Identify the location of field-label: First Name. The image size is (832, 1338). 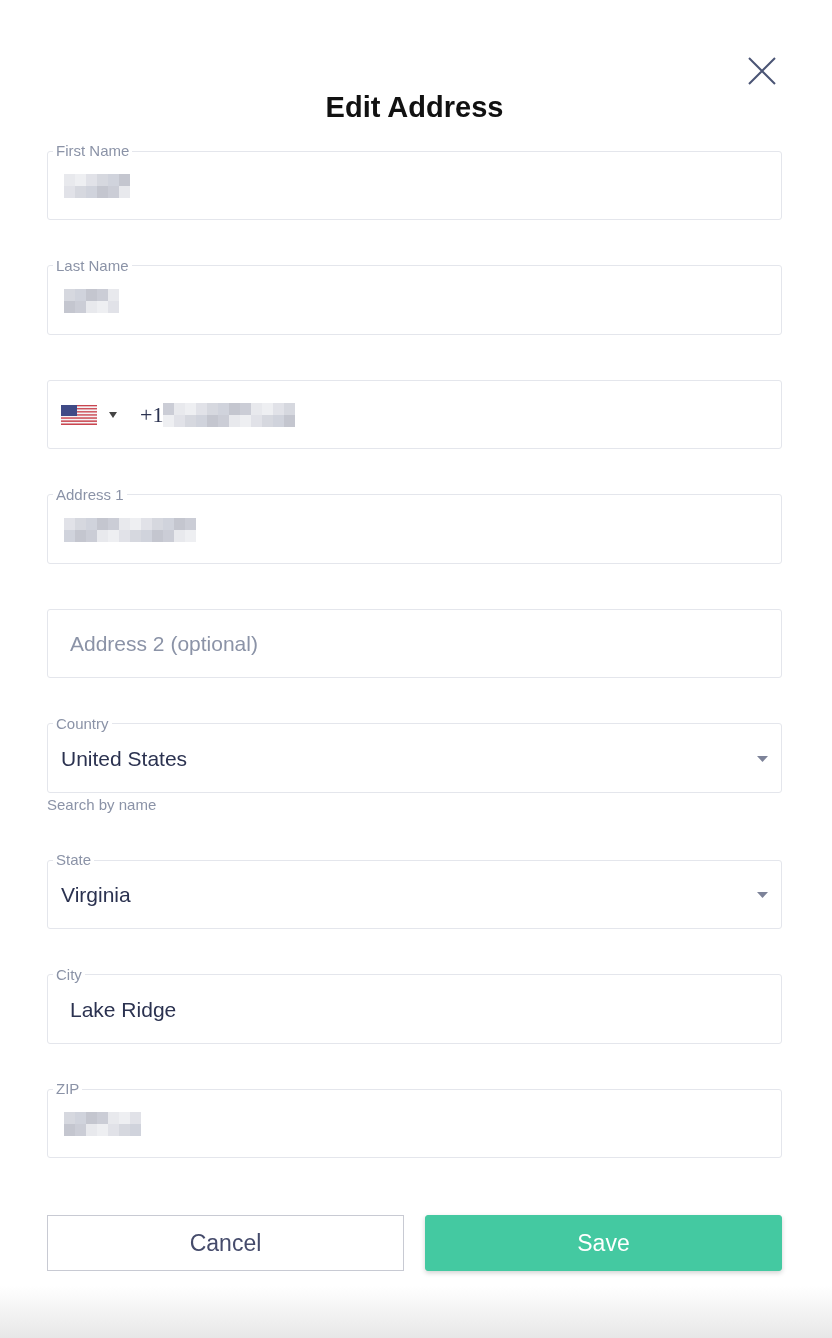
(93, 151).